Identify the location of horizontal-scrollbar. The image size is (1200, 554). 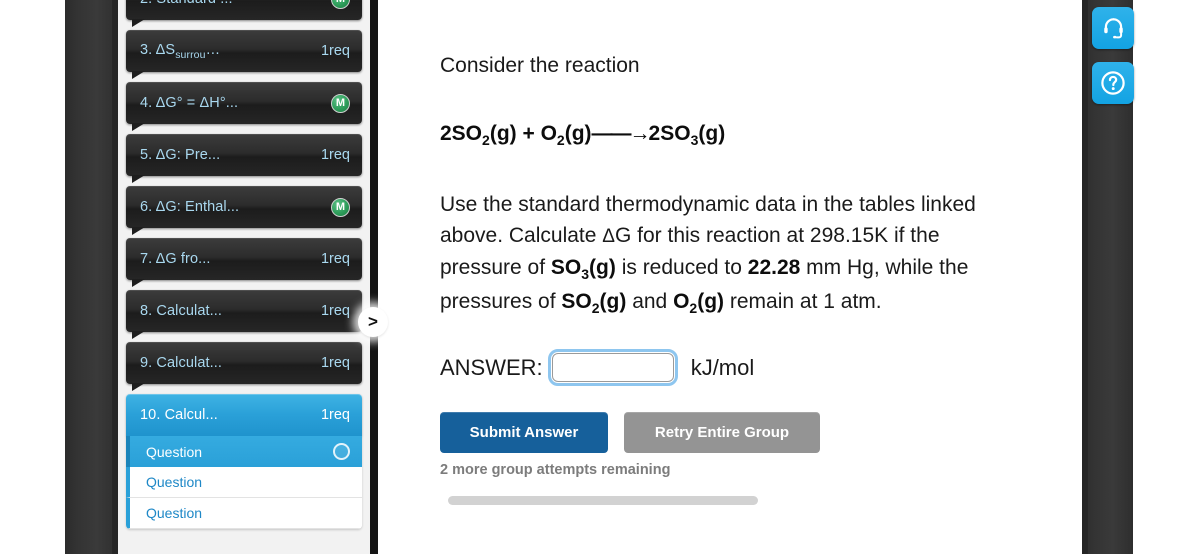
(603, 501).